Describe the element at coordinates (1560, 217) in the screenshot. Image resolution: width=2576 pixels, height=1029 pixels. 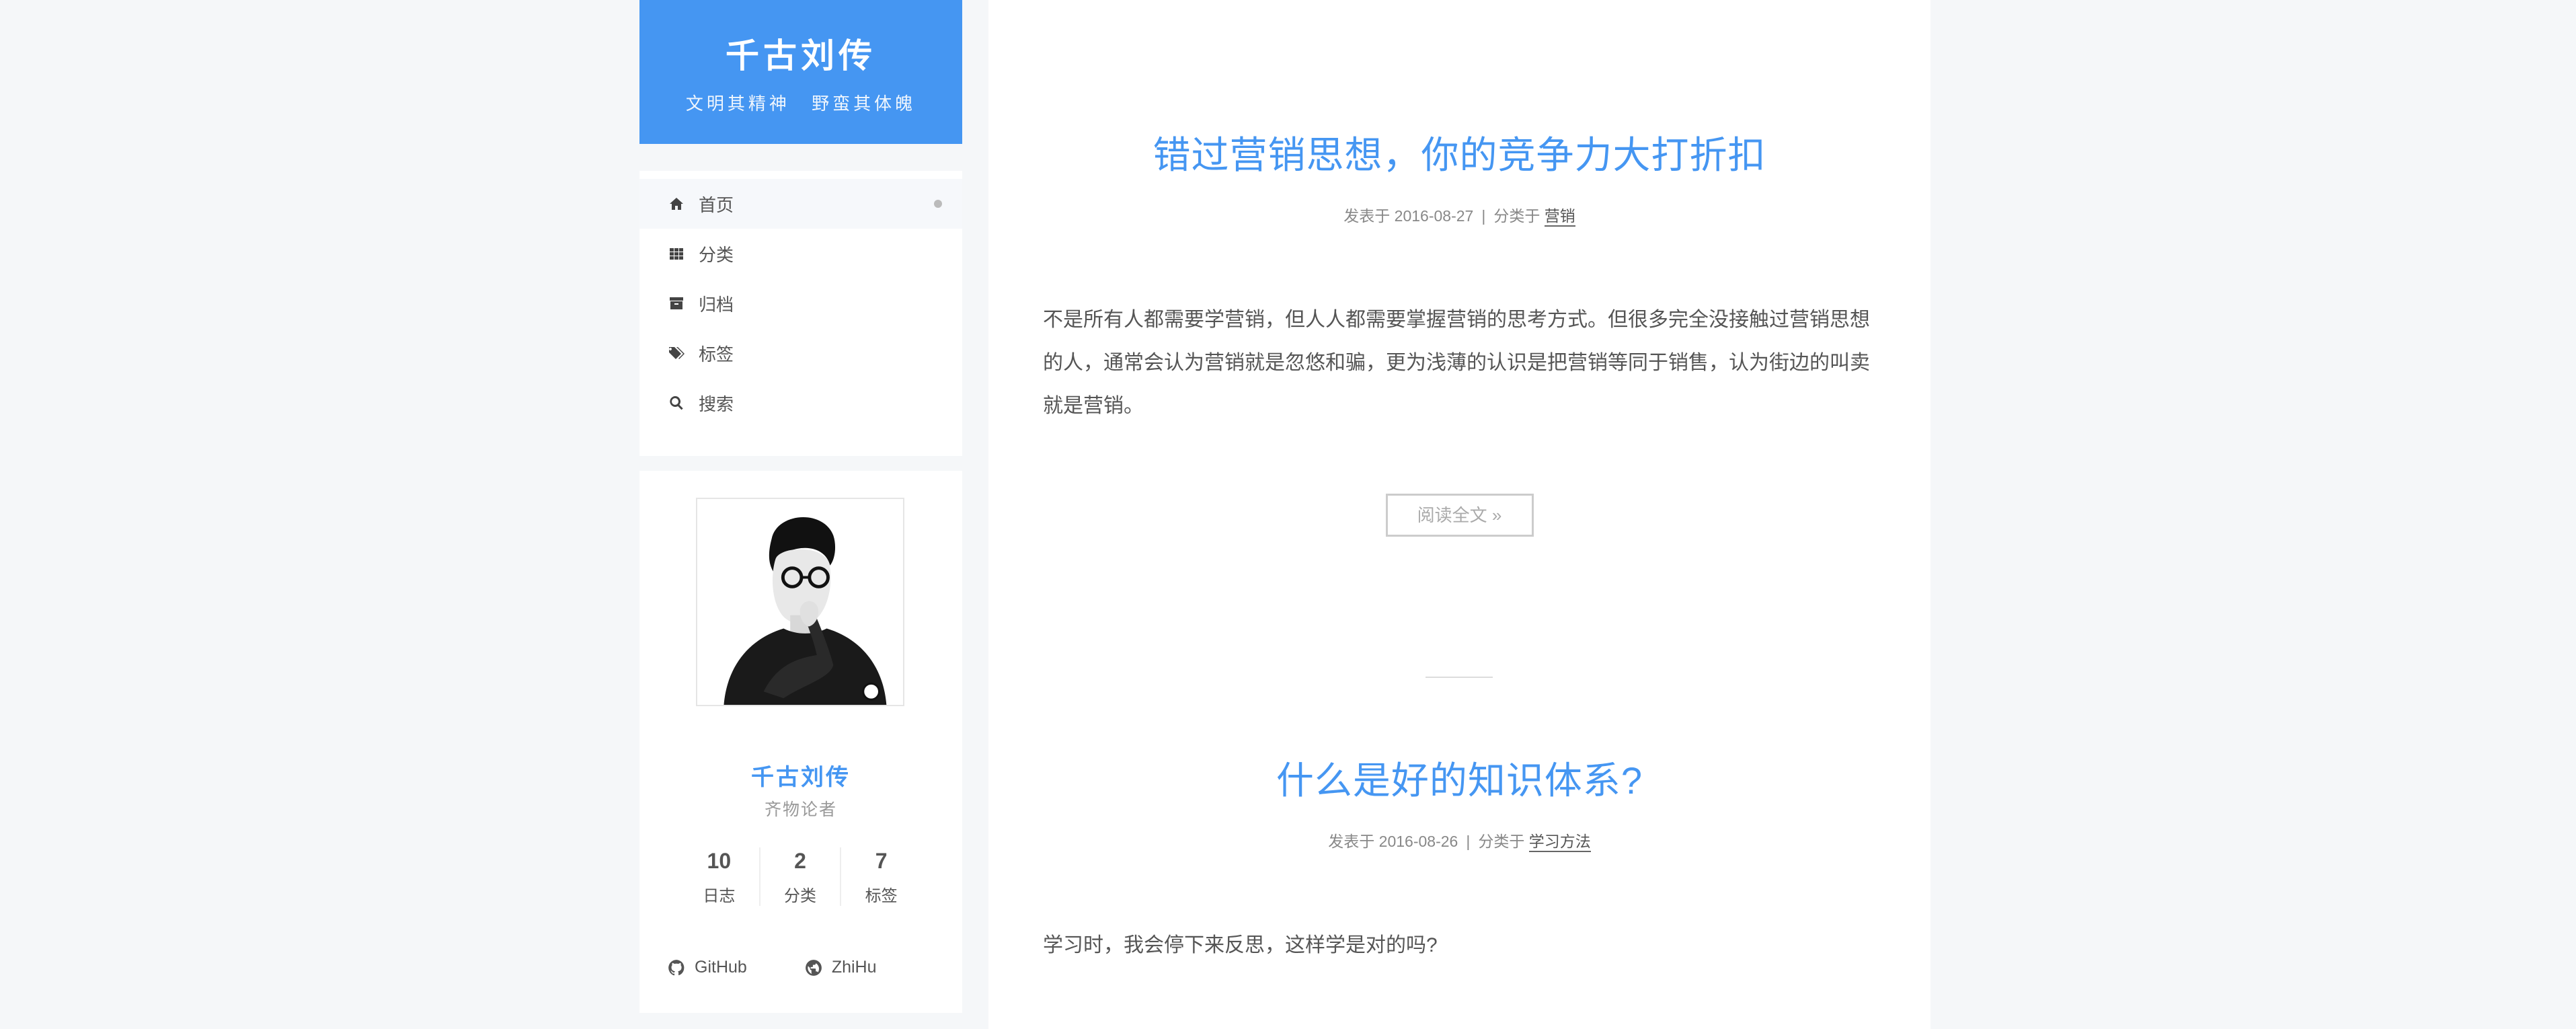
I see `post-category-link: 营销` at that location.